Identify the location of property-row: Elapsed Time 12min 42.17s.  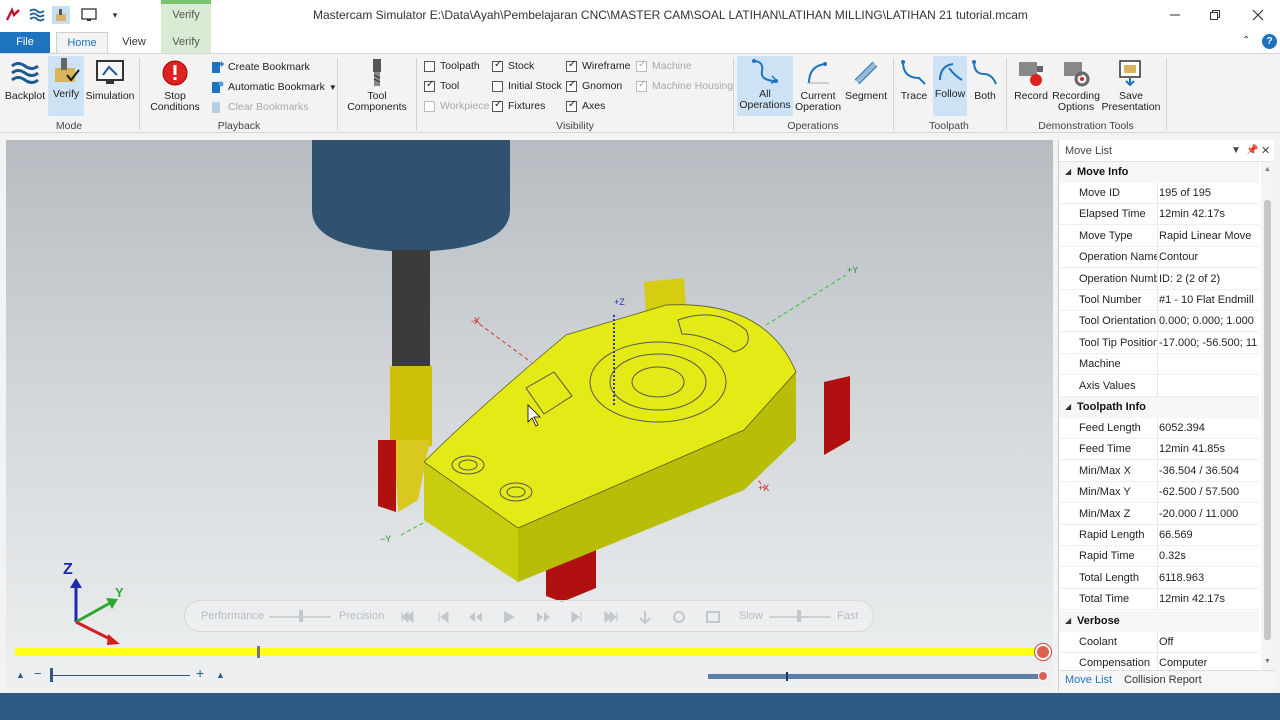
(1159, 215).